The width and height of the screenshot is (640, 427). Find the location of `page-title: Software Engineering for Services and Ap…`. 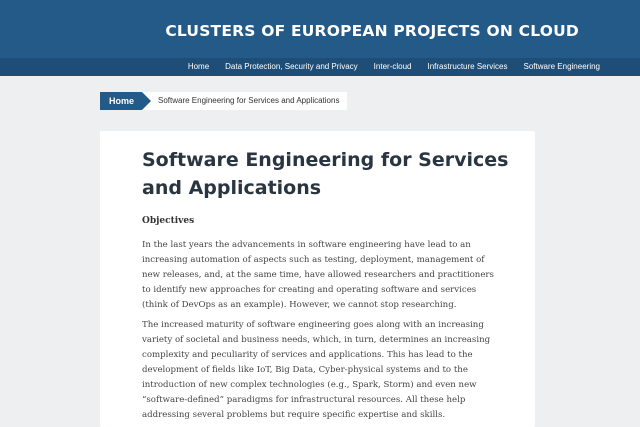

page-title: Software Engineering for Services and Ap… is located at coordinates (325, 174).